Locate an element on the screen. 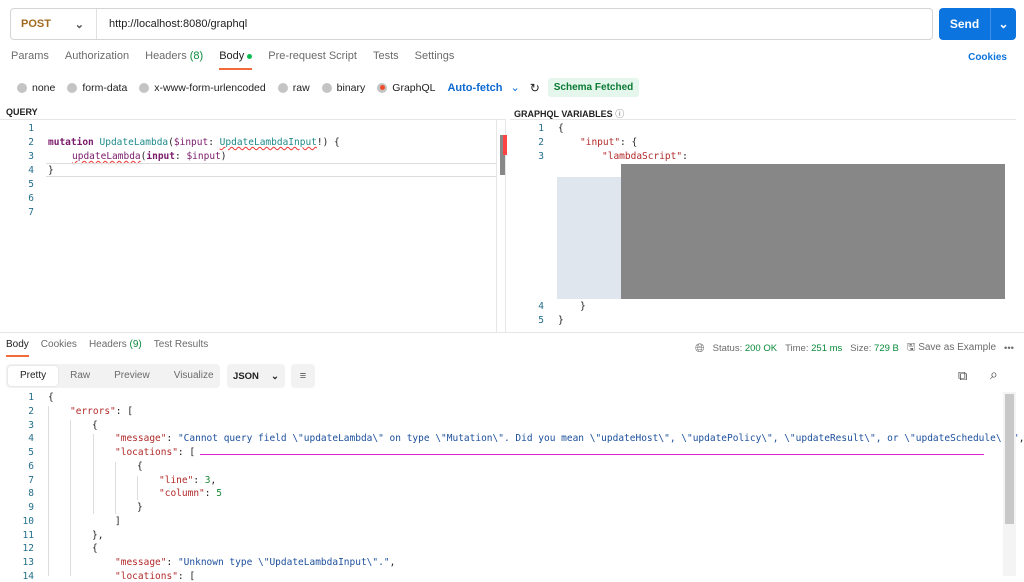  line-number: 7 is located at coordinates (31, 480).